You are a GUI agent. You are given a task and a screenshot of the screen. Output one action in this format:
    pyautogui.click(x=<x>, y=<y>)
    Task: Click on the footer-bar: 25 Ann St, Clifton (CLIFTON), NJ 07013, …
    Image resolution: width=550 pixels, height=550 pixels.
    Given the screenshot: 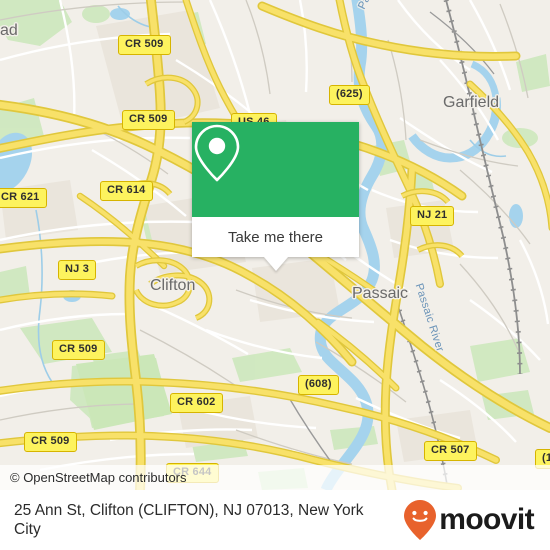 What is the action you would take?
    pyautogui.click(x=275, y=520)
    